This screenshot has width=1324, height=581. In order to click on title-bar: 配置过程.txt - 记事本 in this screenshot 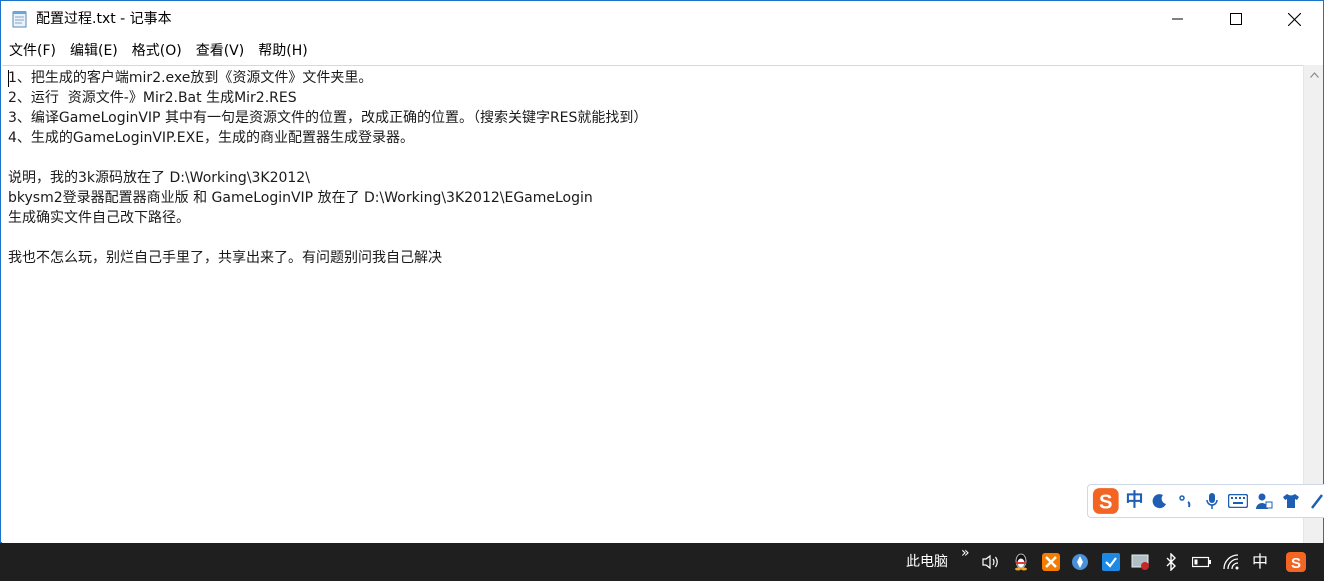, I will do `click(662, 19)`.